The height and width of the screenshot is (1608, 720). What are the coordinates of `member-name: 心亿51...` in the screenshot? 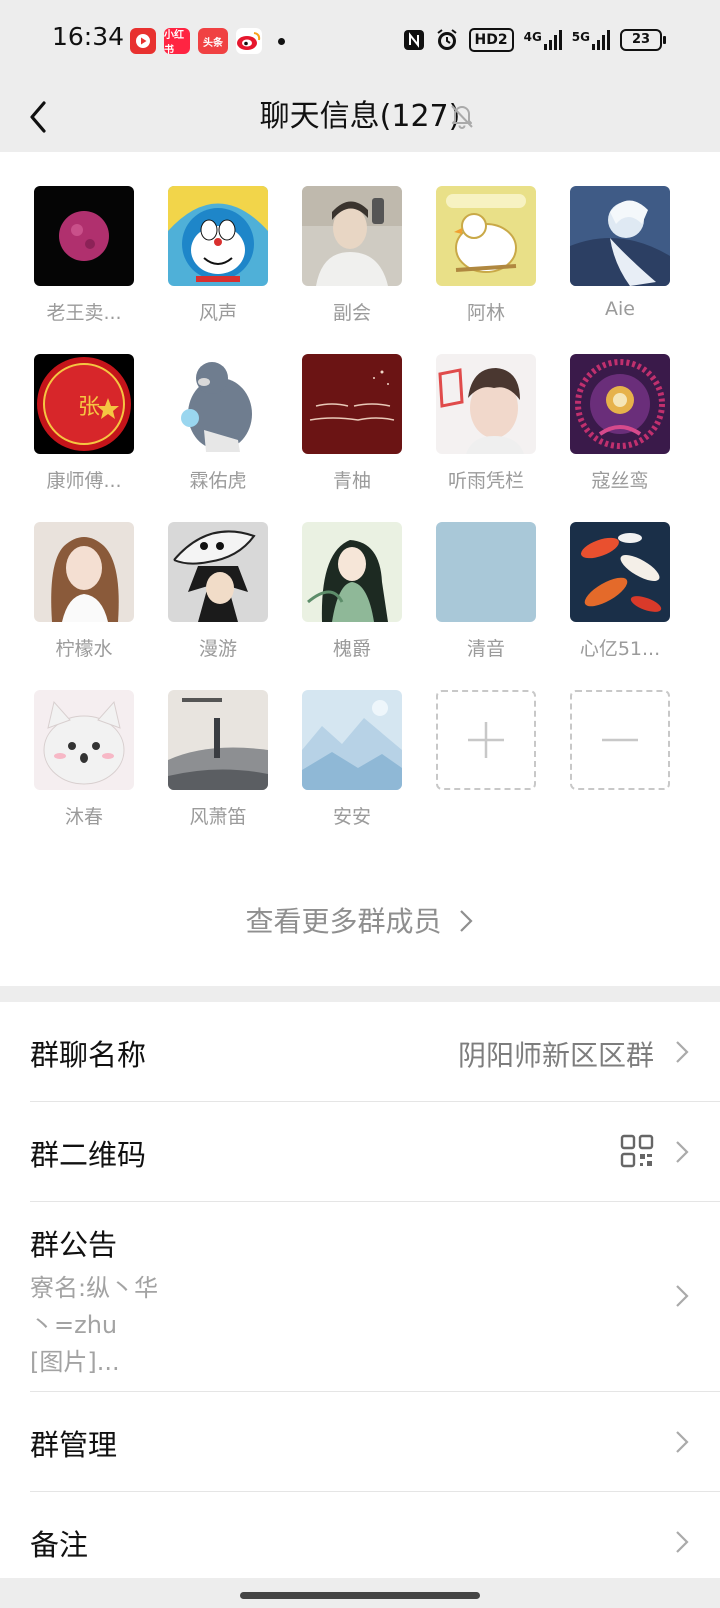 It's located at (620, 649).